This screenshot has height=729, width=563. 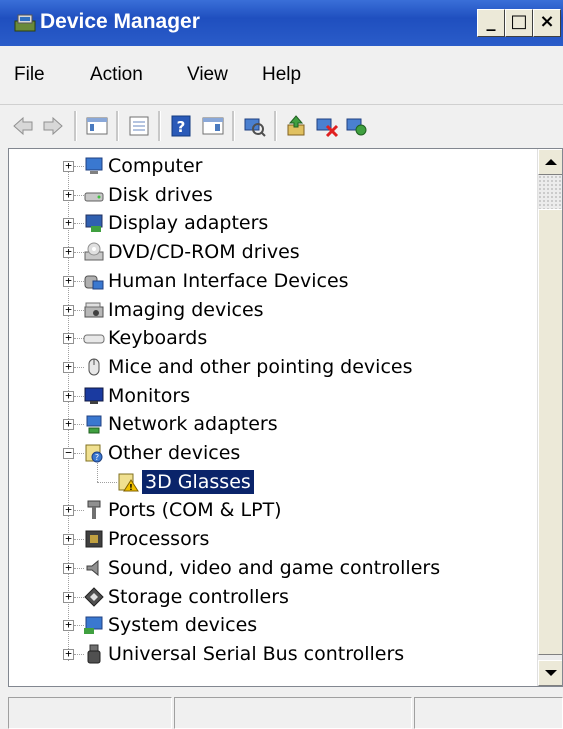 I want to click on tree-node-label: Disk drives, so click(x=160, y=194).